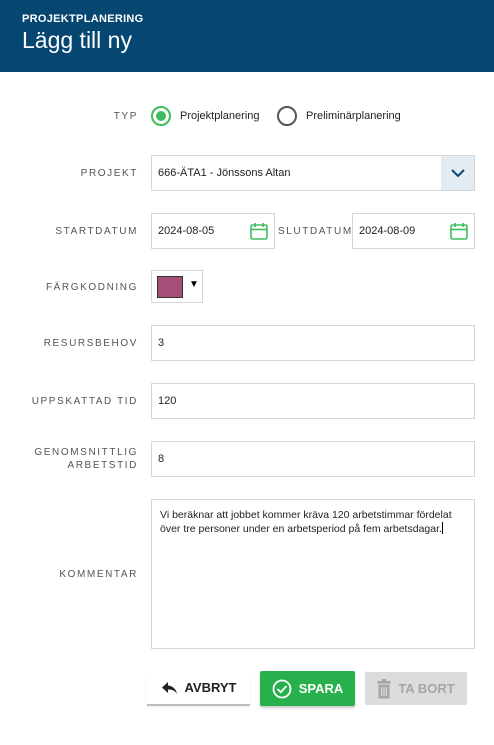 Image resolution: width=494 pixels, height=745 pixels. I want to click on save-button: SPARA, so click(307, 688).